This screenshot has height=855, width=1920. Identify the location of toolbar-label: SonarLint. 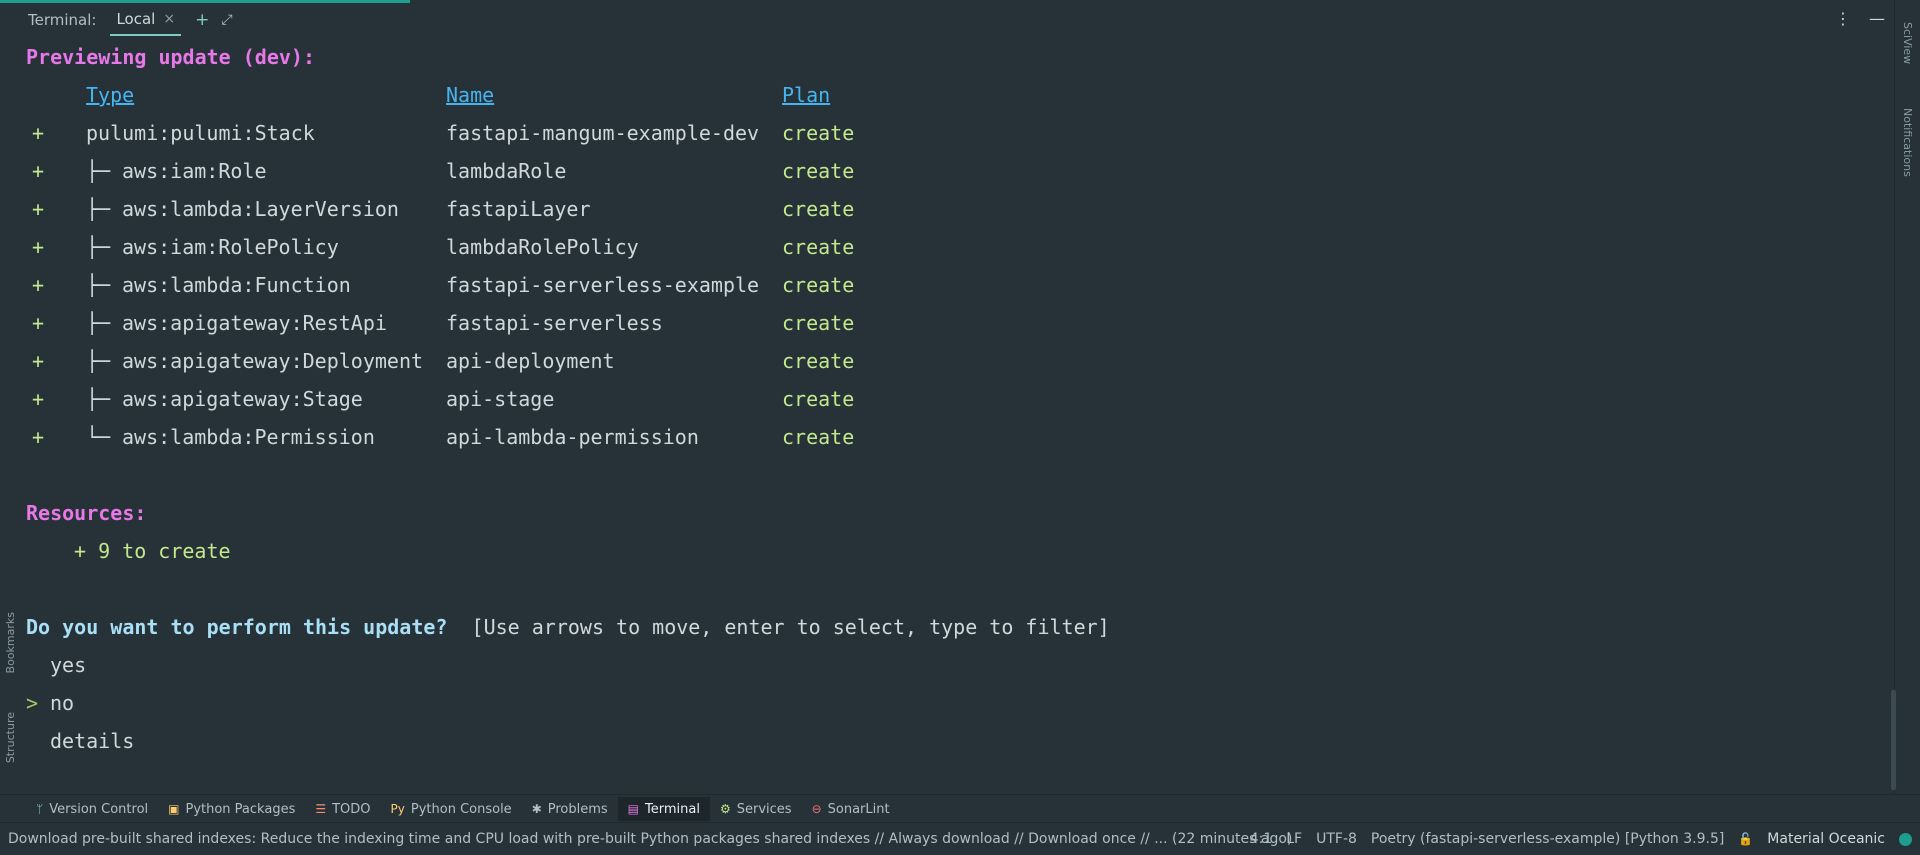
(858, 809).